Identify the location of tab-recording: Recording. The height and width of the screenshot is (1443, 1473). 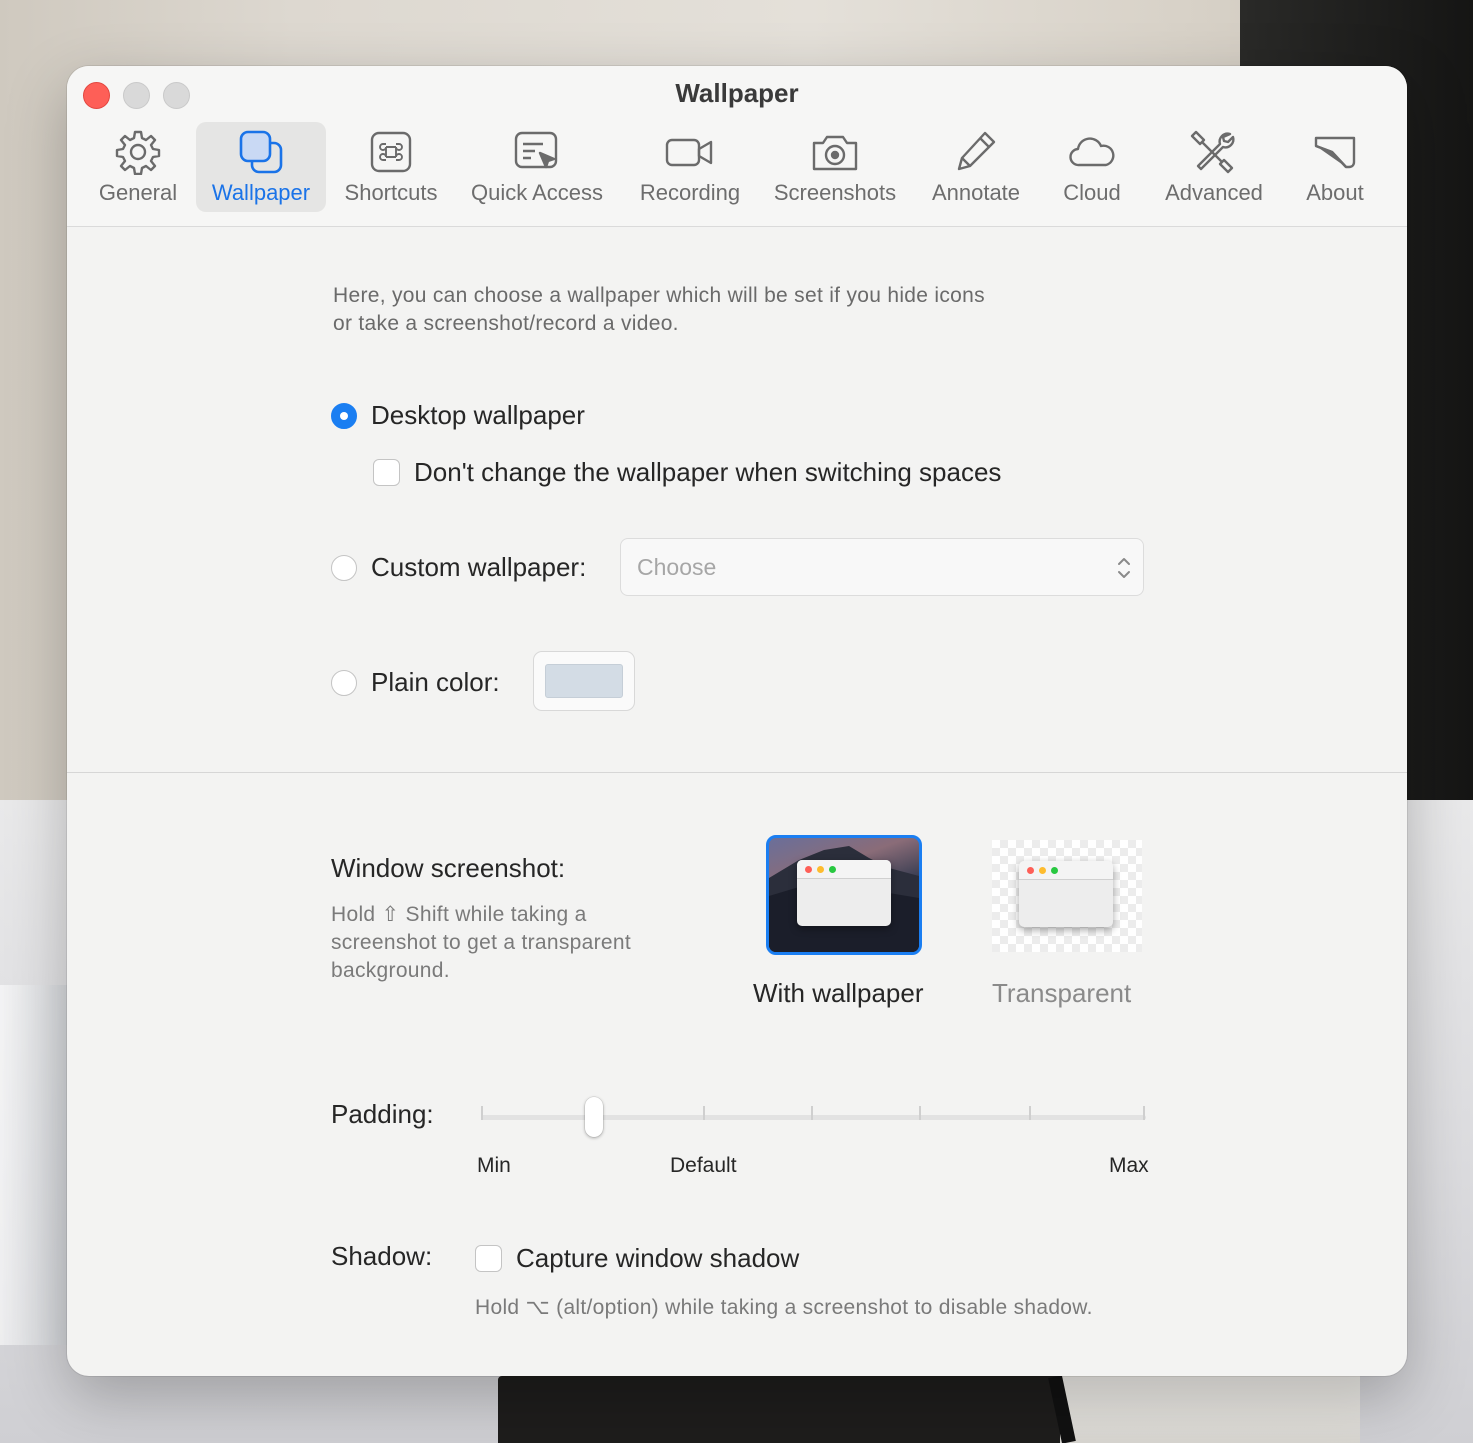
(690, 167).